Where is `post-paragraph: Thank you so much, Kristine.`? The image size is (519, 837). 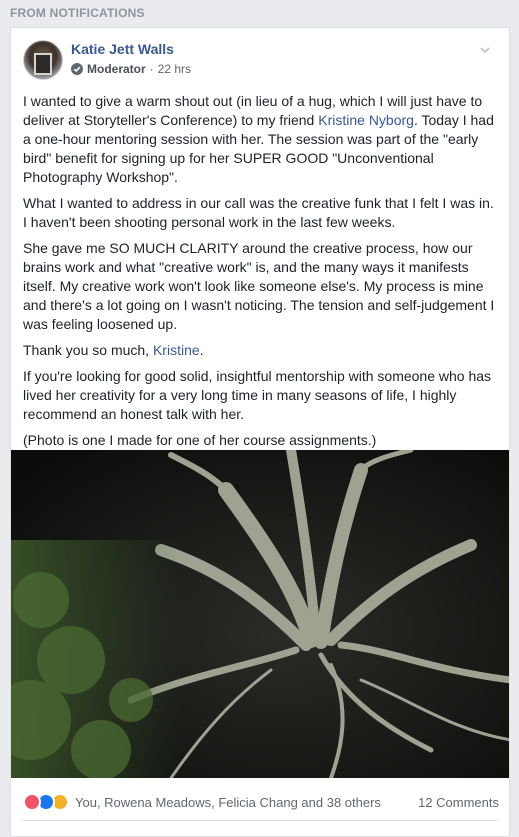
post-paragraph: Thank you so much, Kristine. is located at coordinates (262, 350).